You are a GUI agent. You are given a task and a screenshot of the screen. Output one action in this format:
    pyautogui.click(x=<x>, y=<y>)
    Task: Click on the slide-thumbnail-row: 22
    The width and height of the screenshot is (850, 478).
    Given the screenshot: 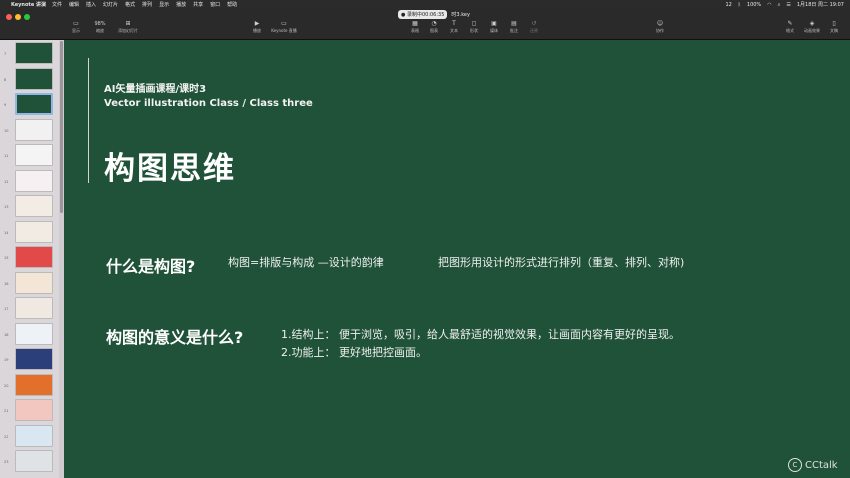 What is the action you would take?
    pyautogui.click(x=29, y=435)
    